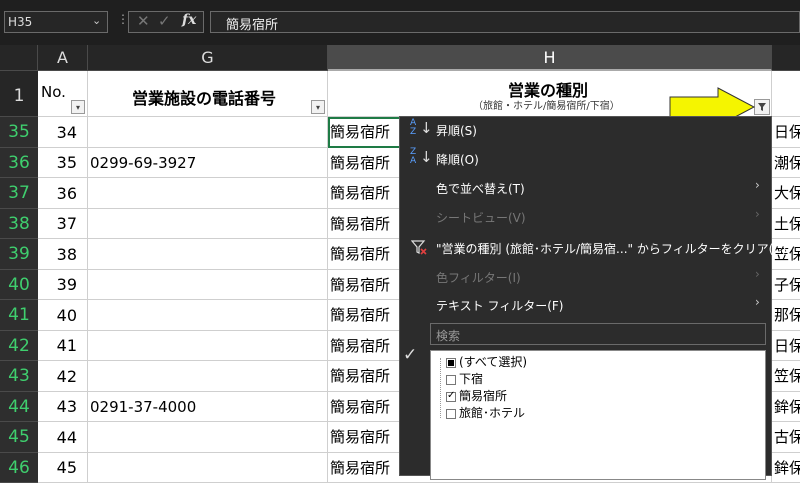  What do you see at coordinates (19, 132) in the screenshot?
I see `row-header: 35` at bounding box center [19, 132].